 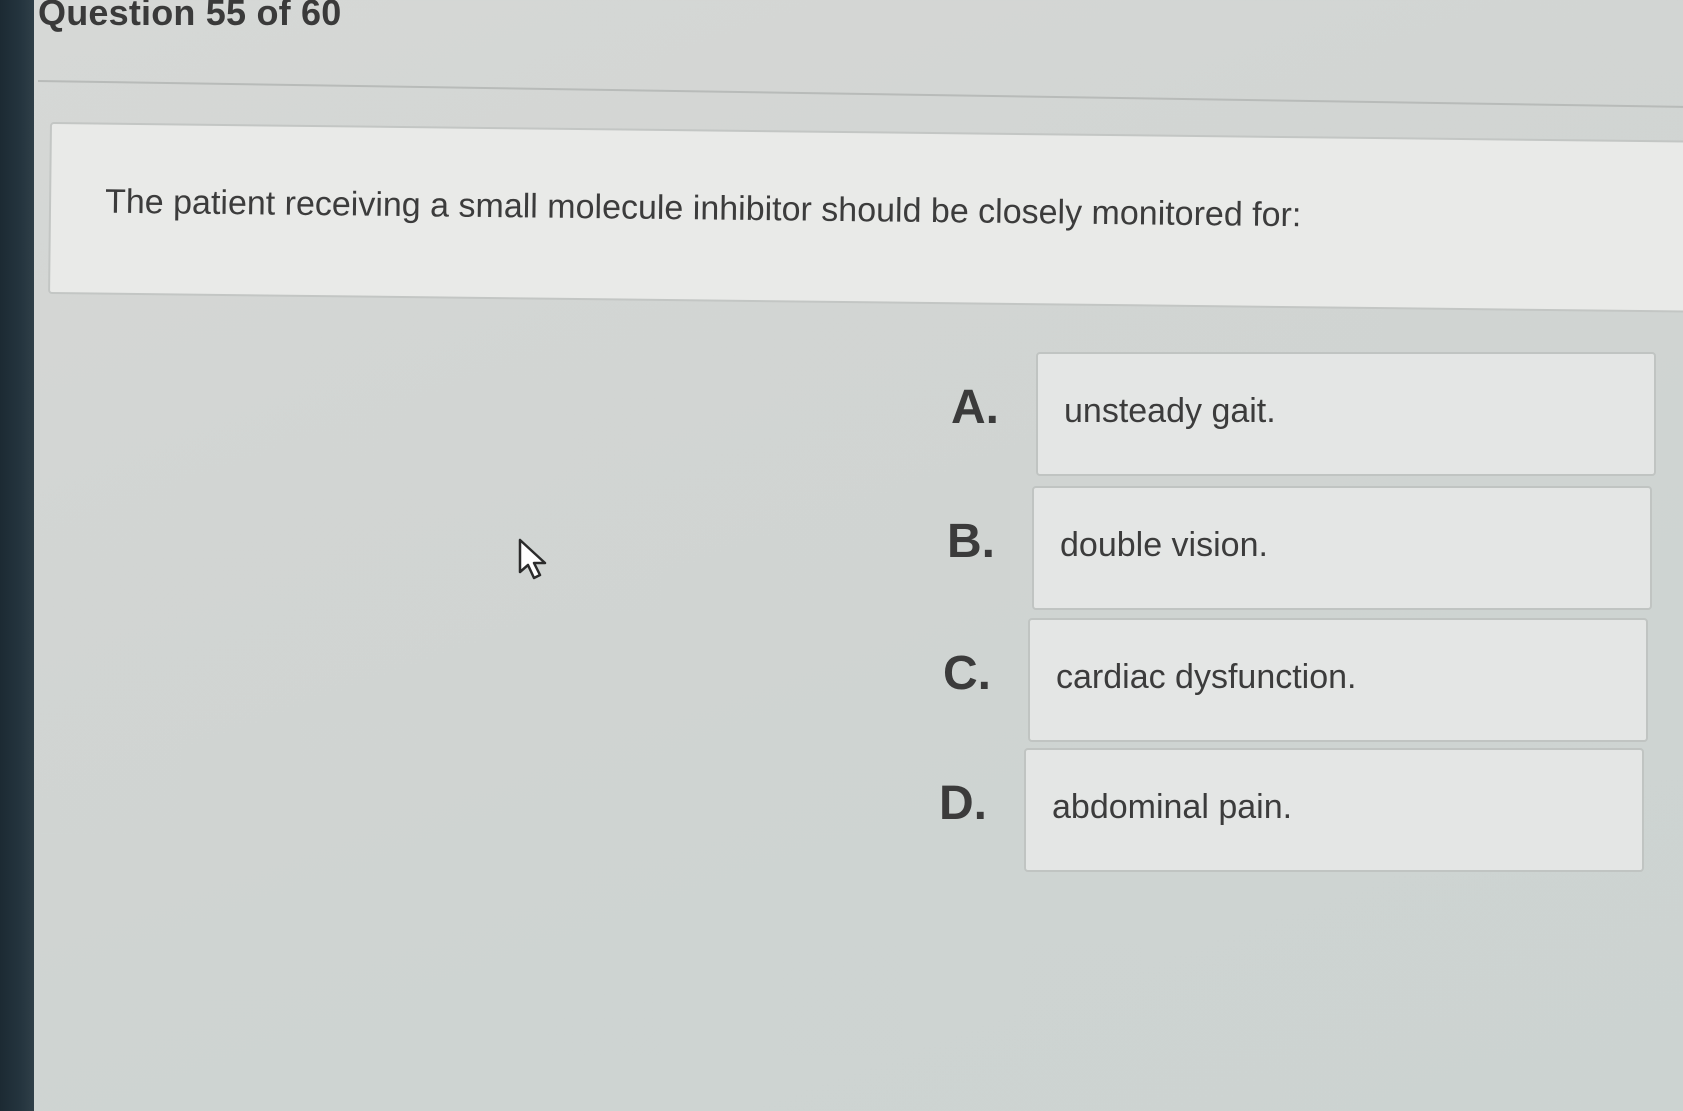 What do you see at coordinates (1170, 411) in the screenshot?
I see `option-a-text: unsteady gait.` at bounding box center [1170, 411].